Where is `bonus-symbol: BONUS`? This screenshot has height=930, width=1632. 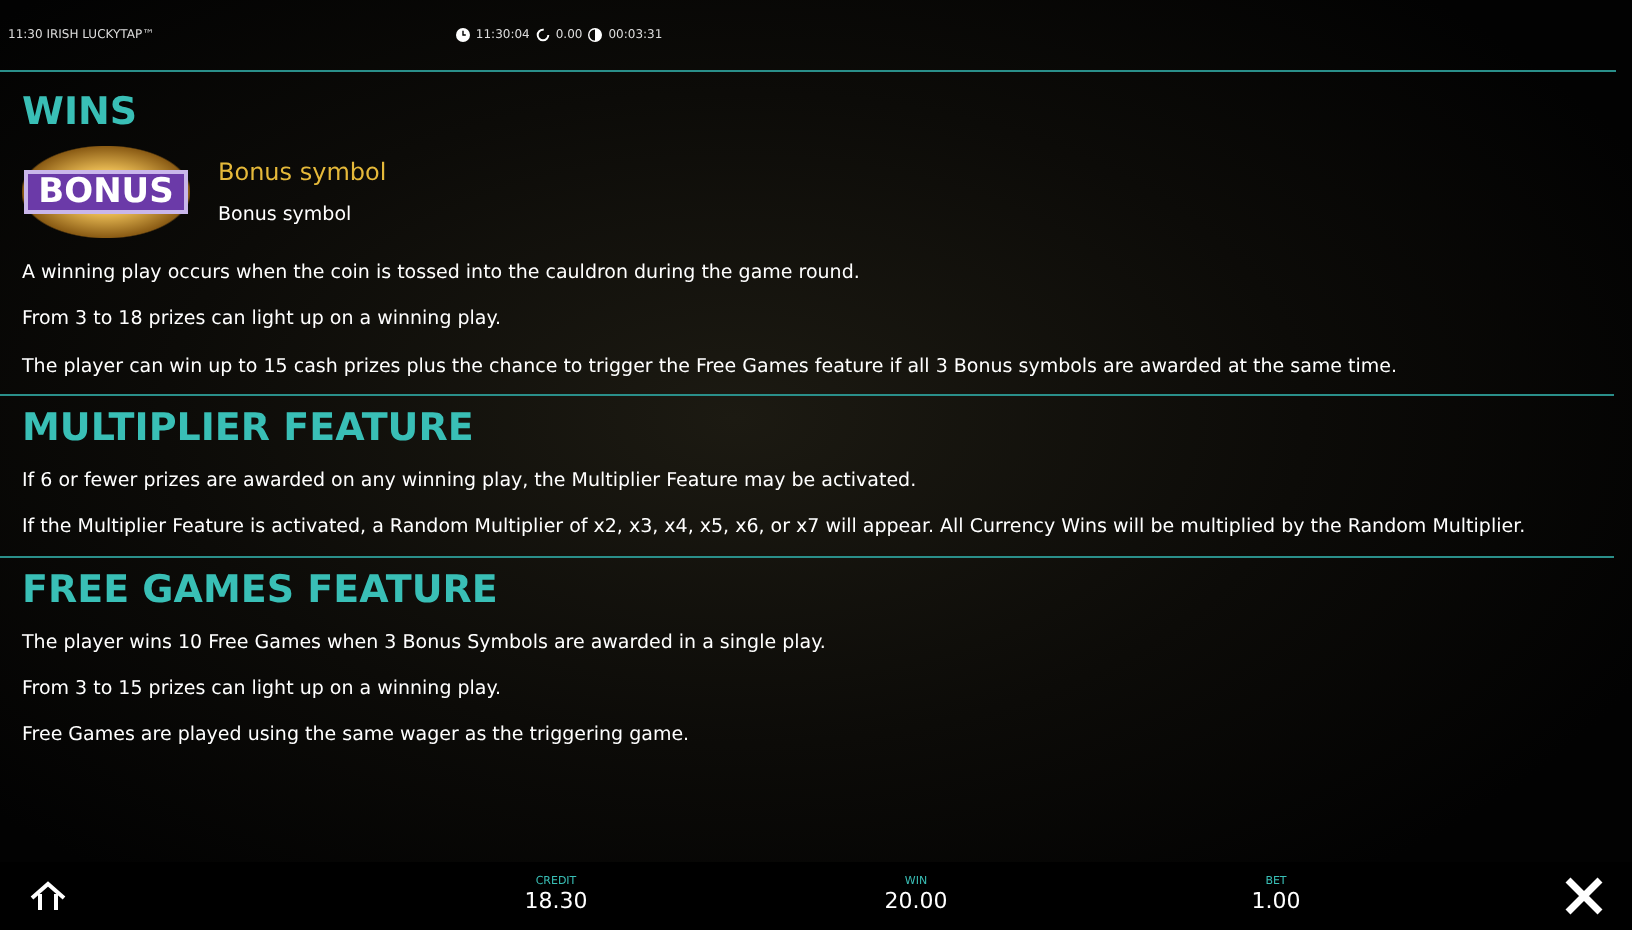
bonus-symbol: BONUS is located at coordinates (106, 191).